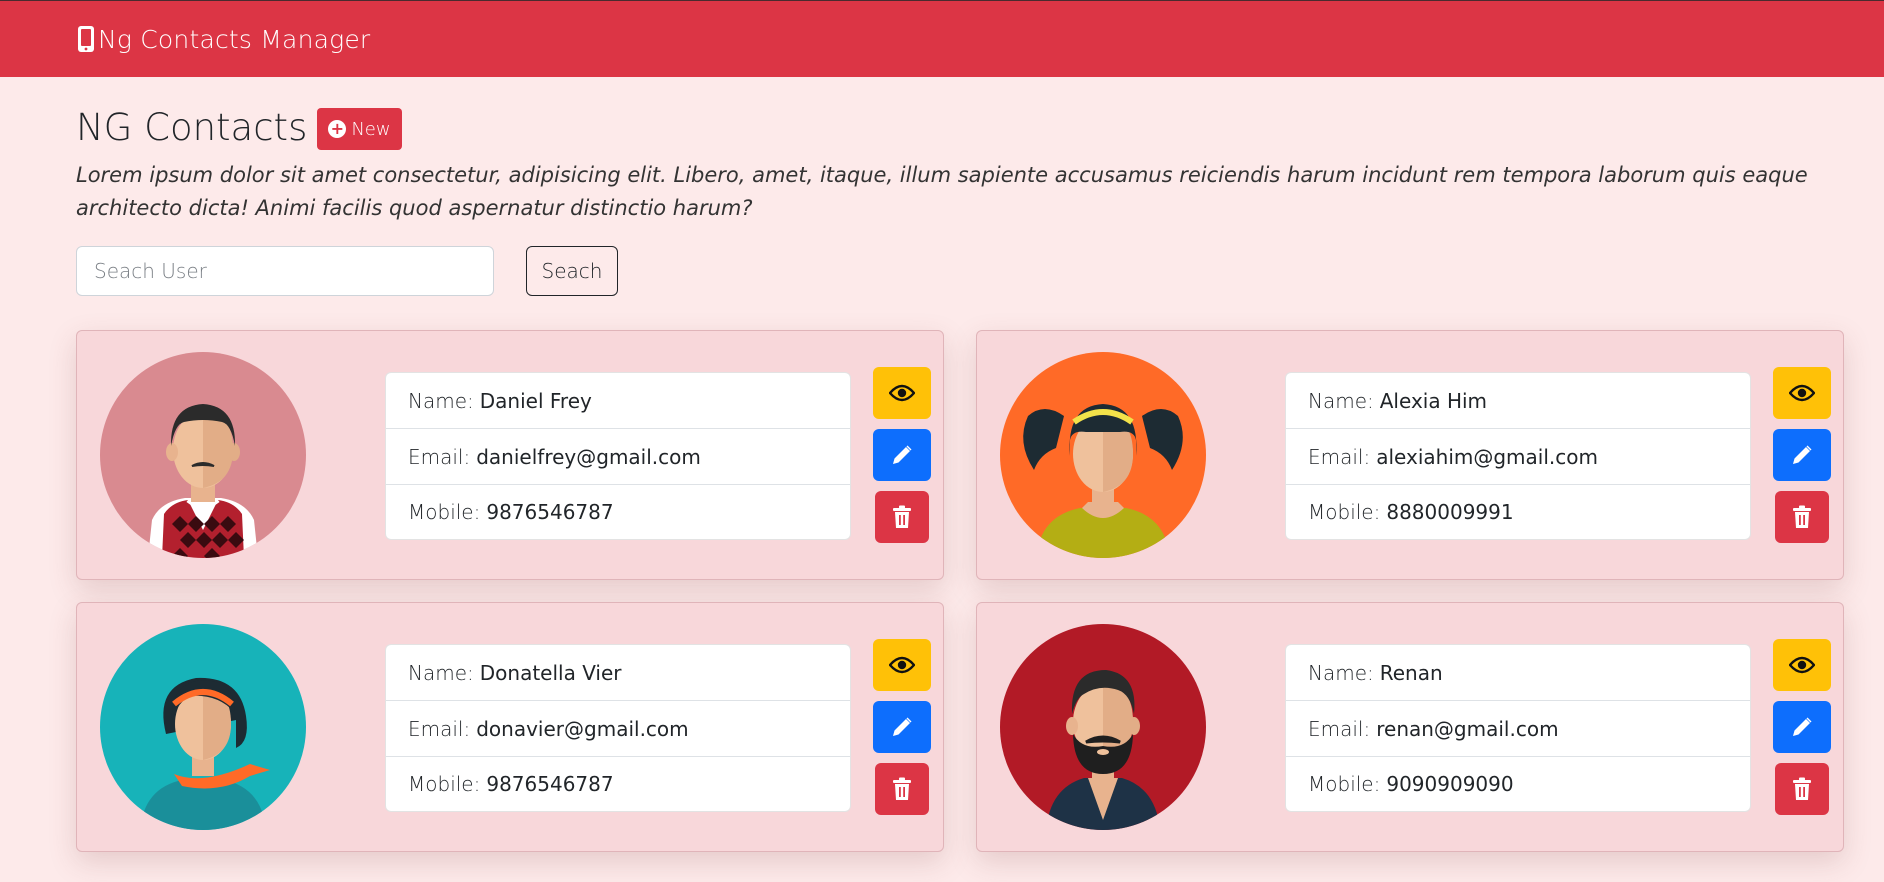 This screenshot has width=1884, height=882. I want to click on email-row: Email: renan@gmail.com, so click(1518, 729).